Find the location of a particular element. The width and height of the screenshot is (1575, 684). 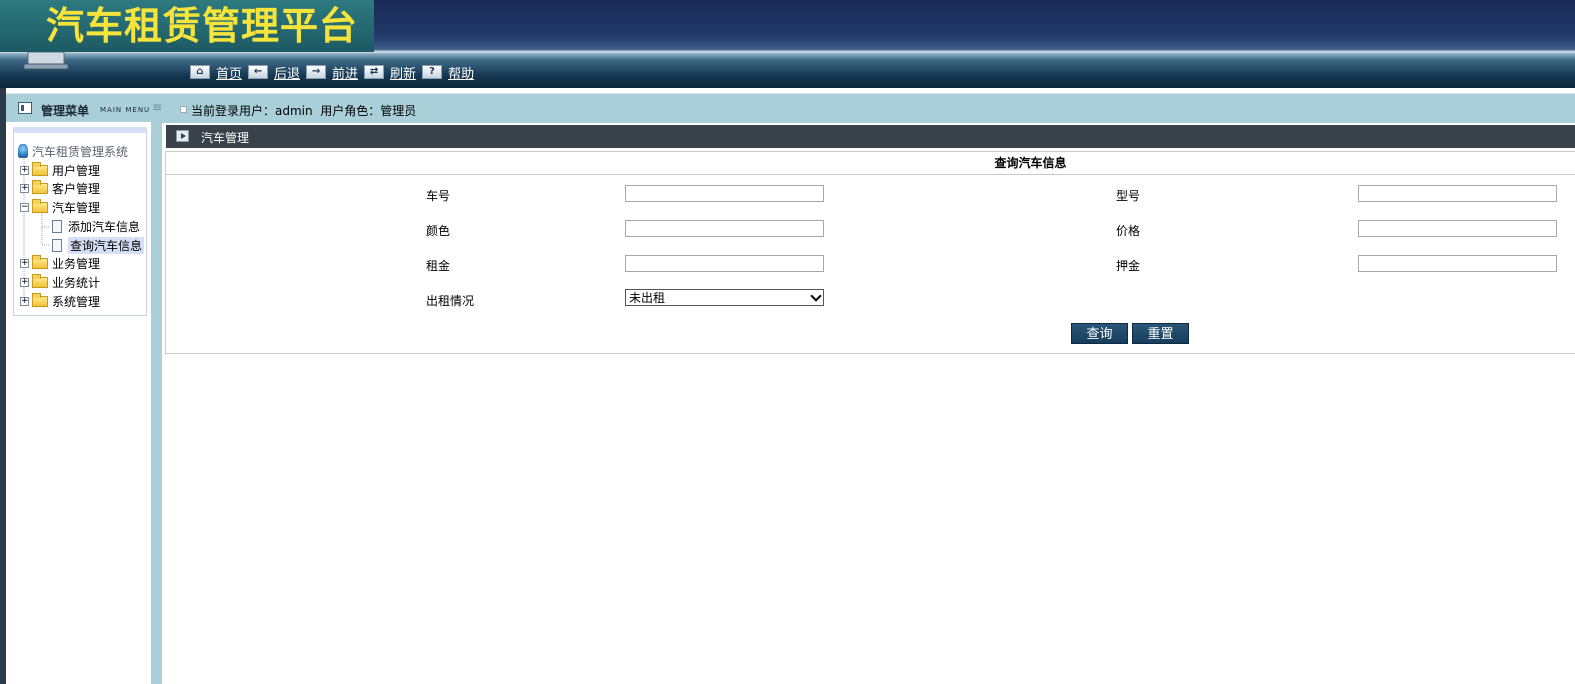

app-header: 汽车租赁管理平台 ⌂ 首页 ← 后退 → 前进 ⇄ 刷新 ? 帮助 is located at coordinates (787, 44).